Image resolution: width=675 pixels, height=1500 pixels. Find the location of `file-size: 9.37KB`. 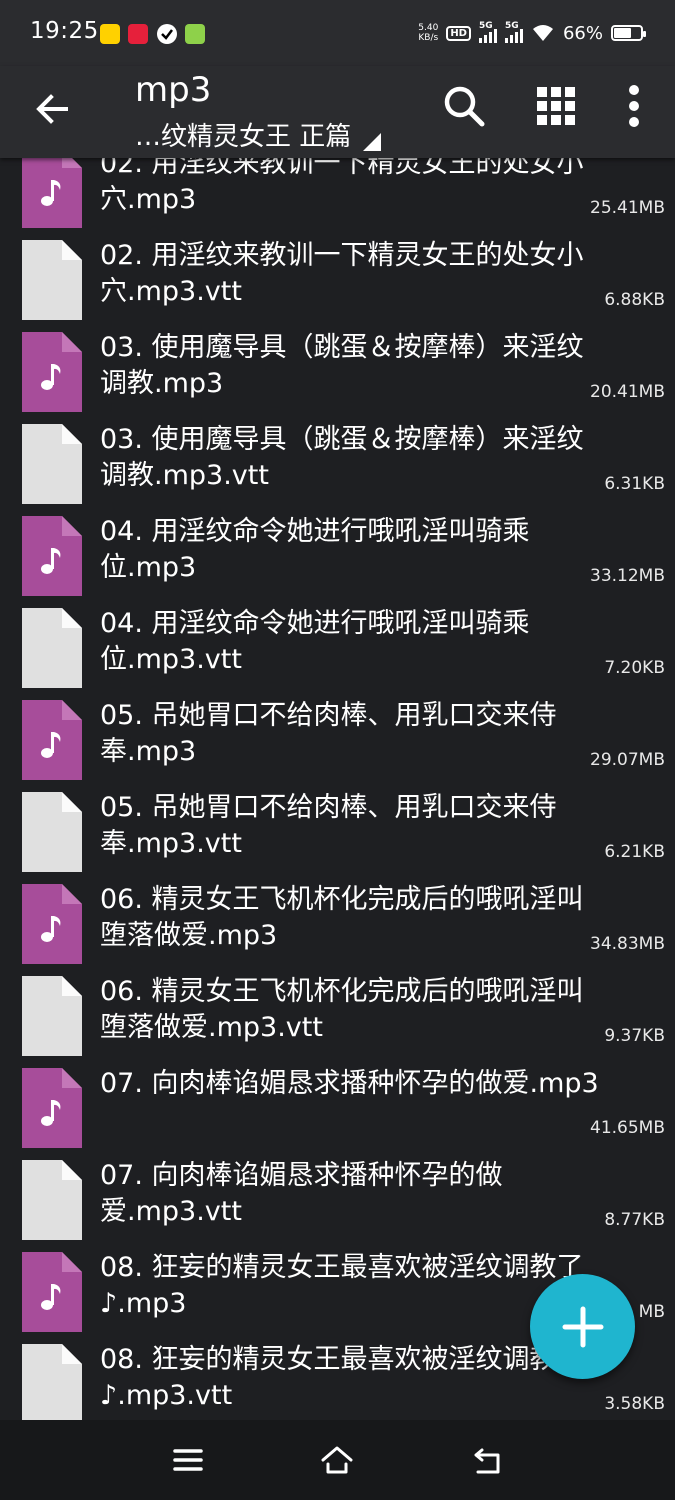

file-size: 9.37KB is located at coordinates (634, 1036).